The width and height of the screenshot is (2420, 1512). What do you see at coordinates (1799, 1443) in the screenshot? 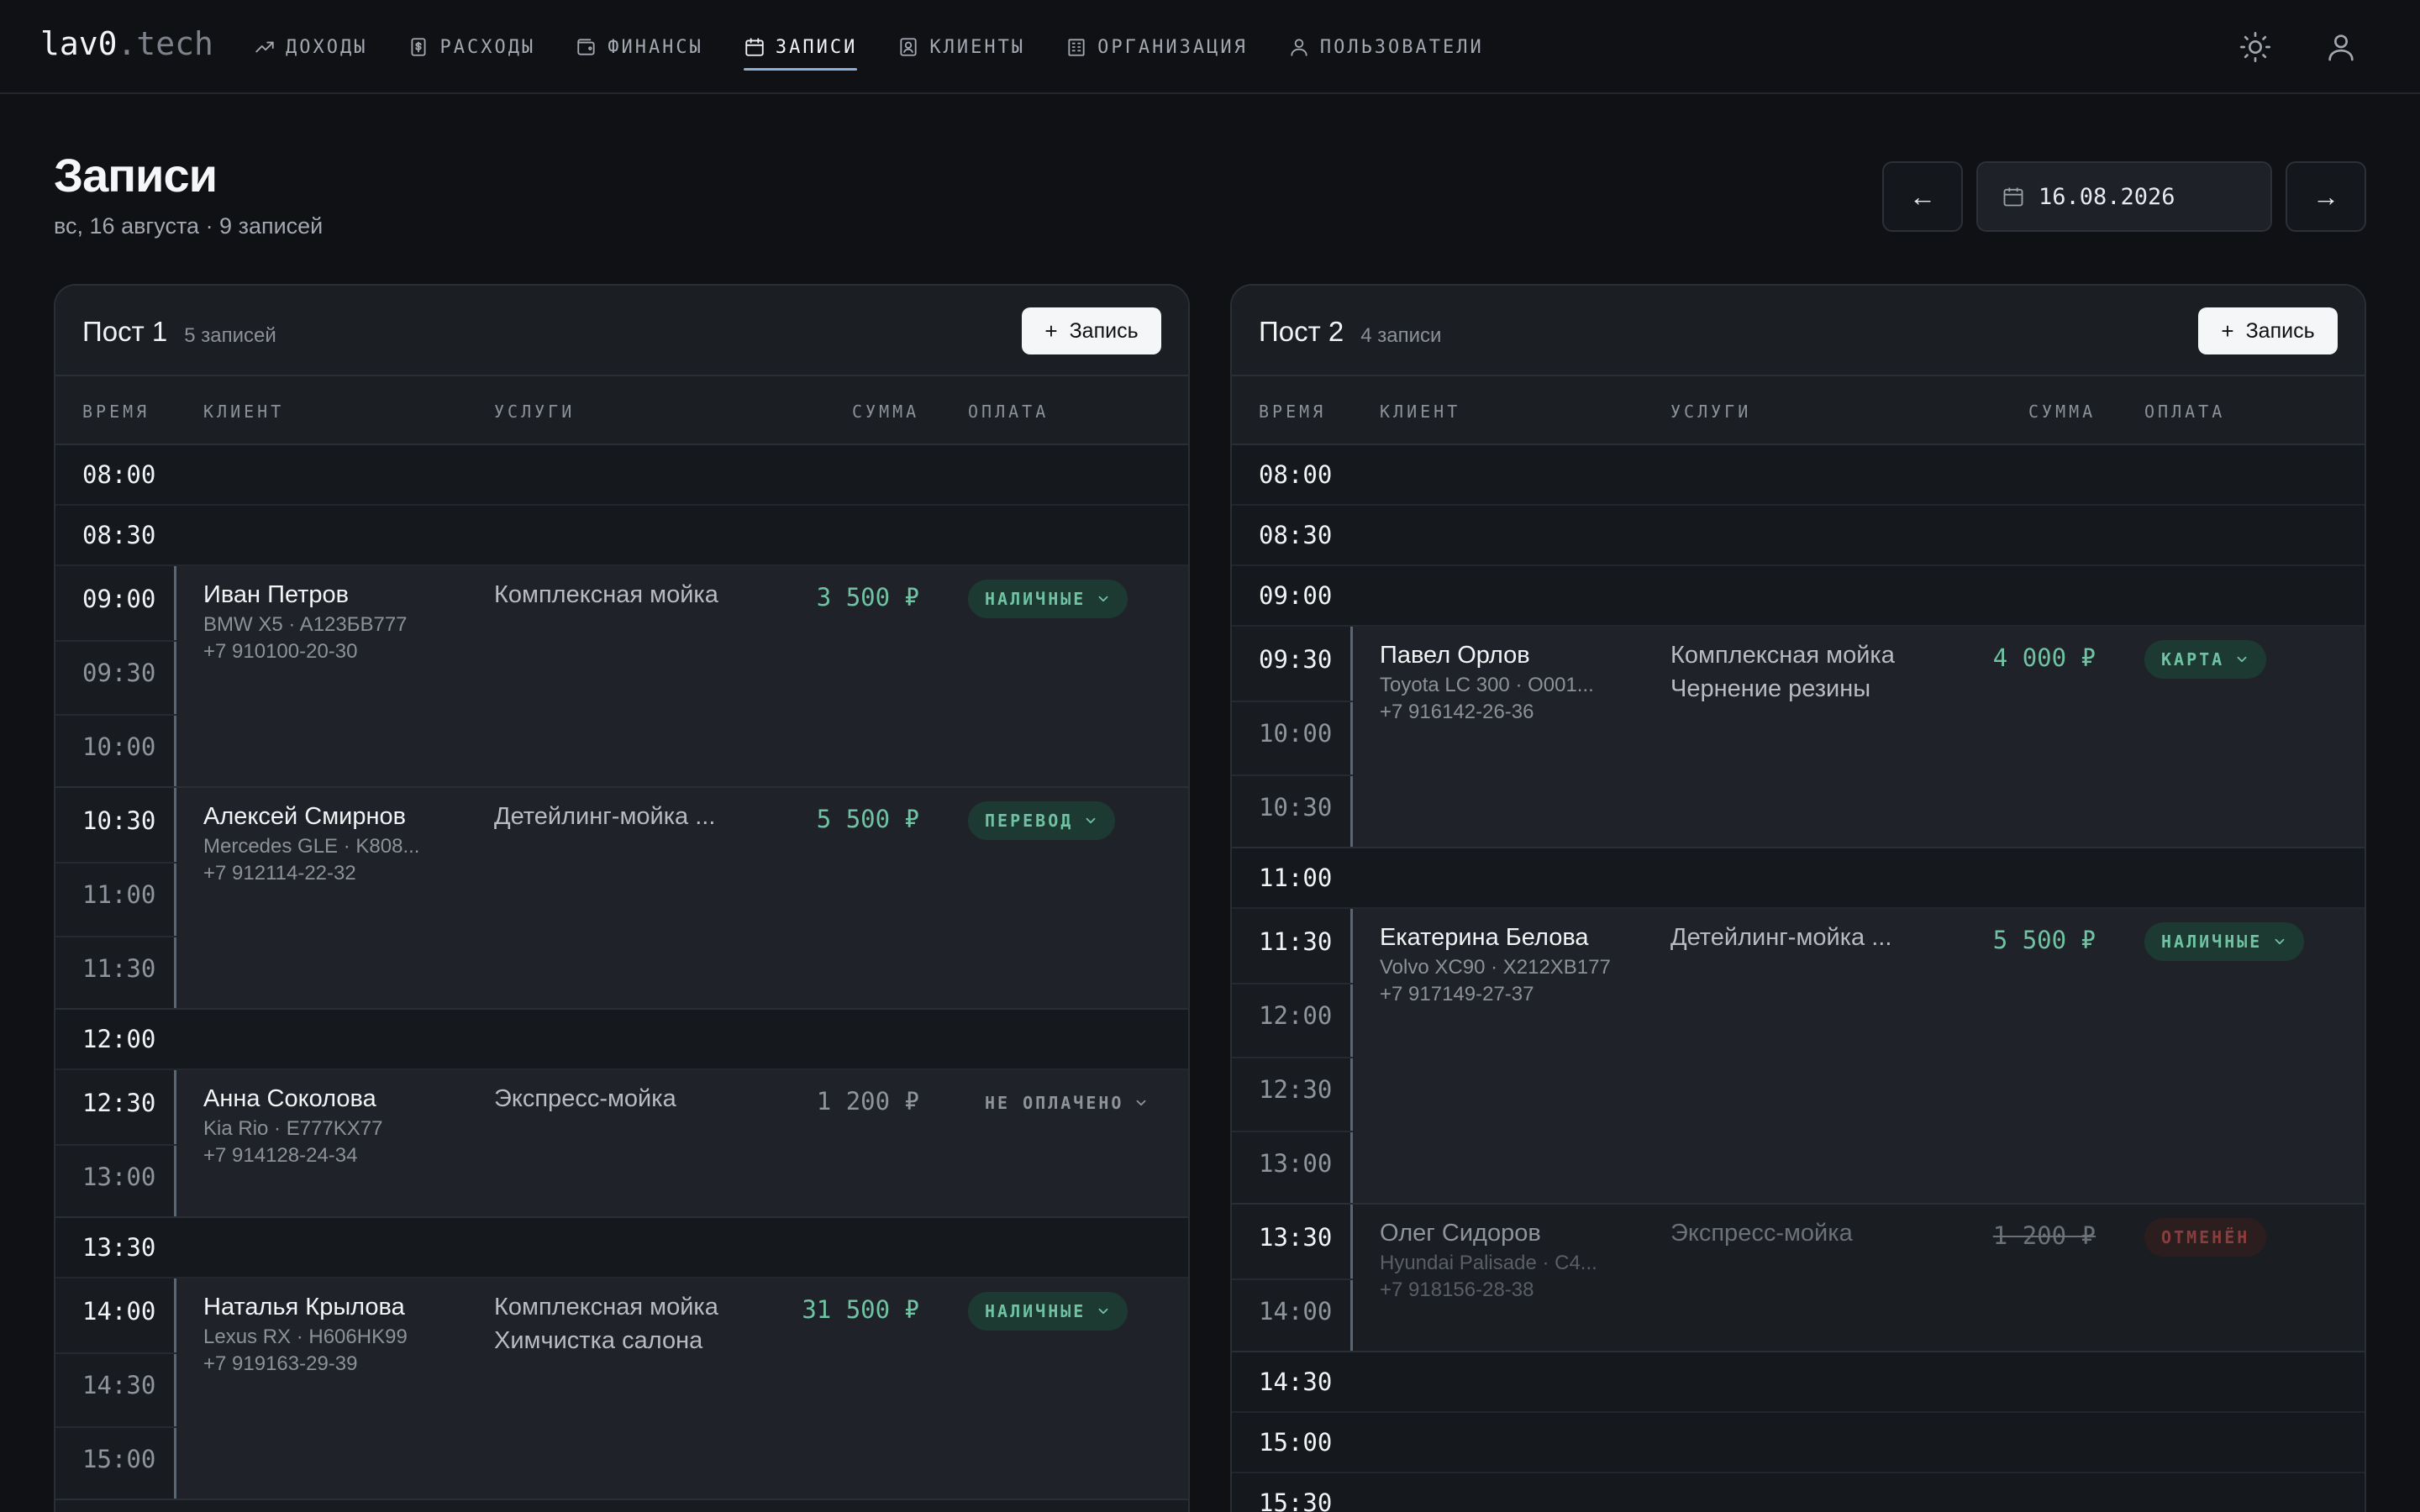
I see `time-slot-row: 15:00` at bounding box center [1799, 1443].